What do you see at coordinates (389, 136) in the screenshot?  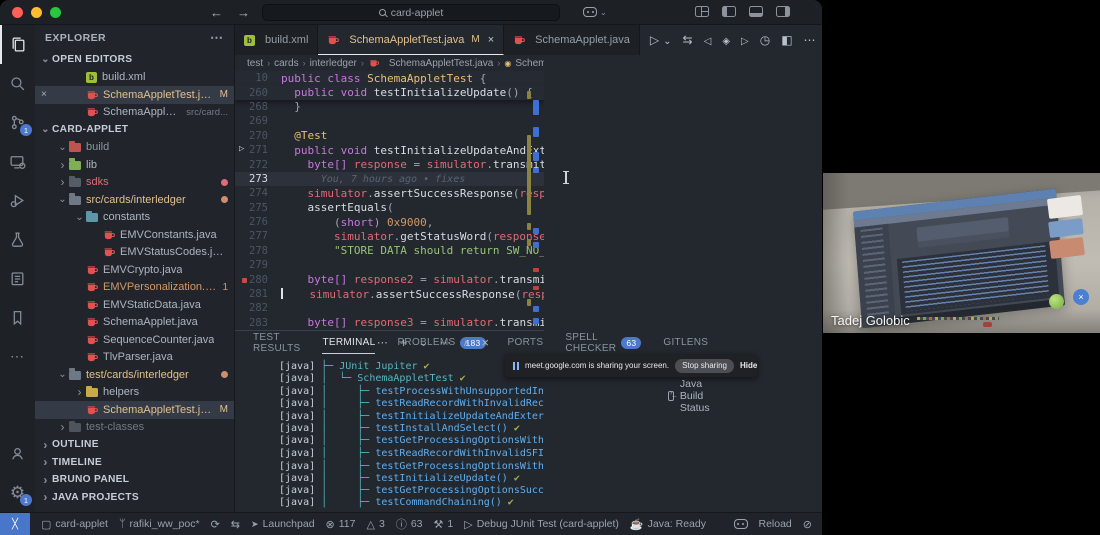 I see `code-line-270: 270 @Test` at bounding box center [389, 136].